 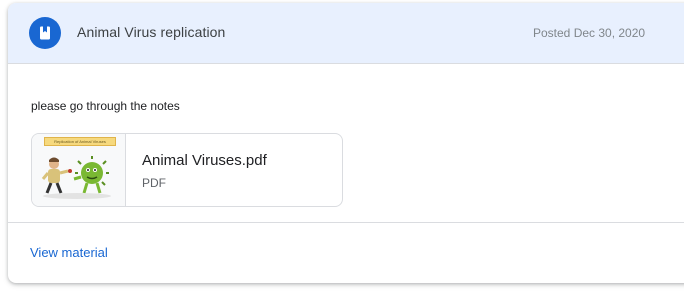 I want to click on material-title: Animal Virus replication, so click(x=151, y=32).